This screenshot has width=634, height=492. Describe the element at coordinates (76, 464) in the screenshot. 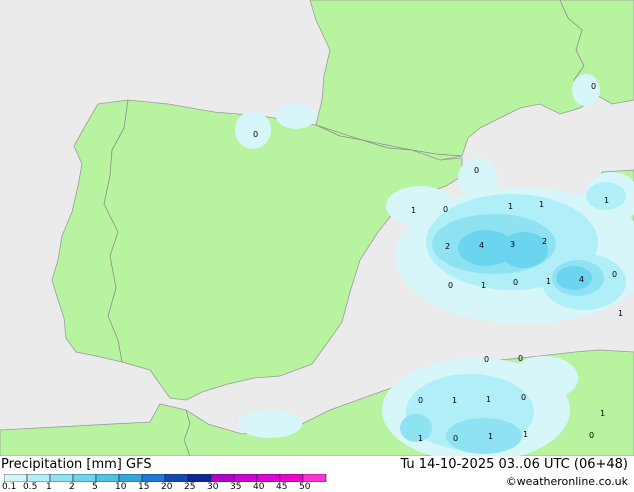

I see `map-title: Precipitation [mm] GFS` at that location.